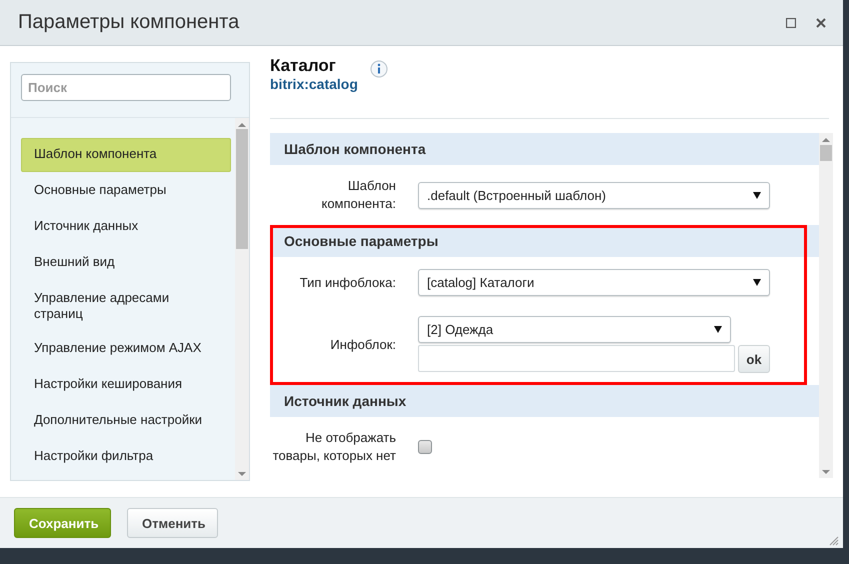  I want to click on component-code: bitrix:catalog, so click(314, 84).